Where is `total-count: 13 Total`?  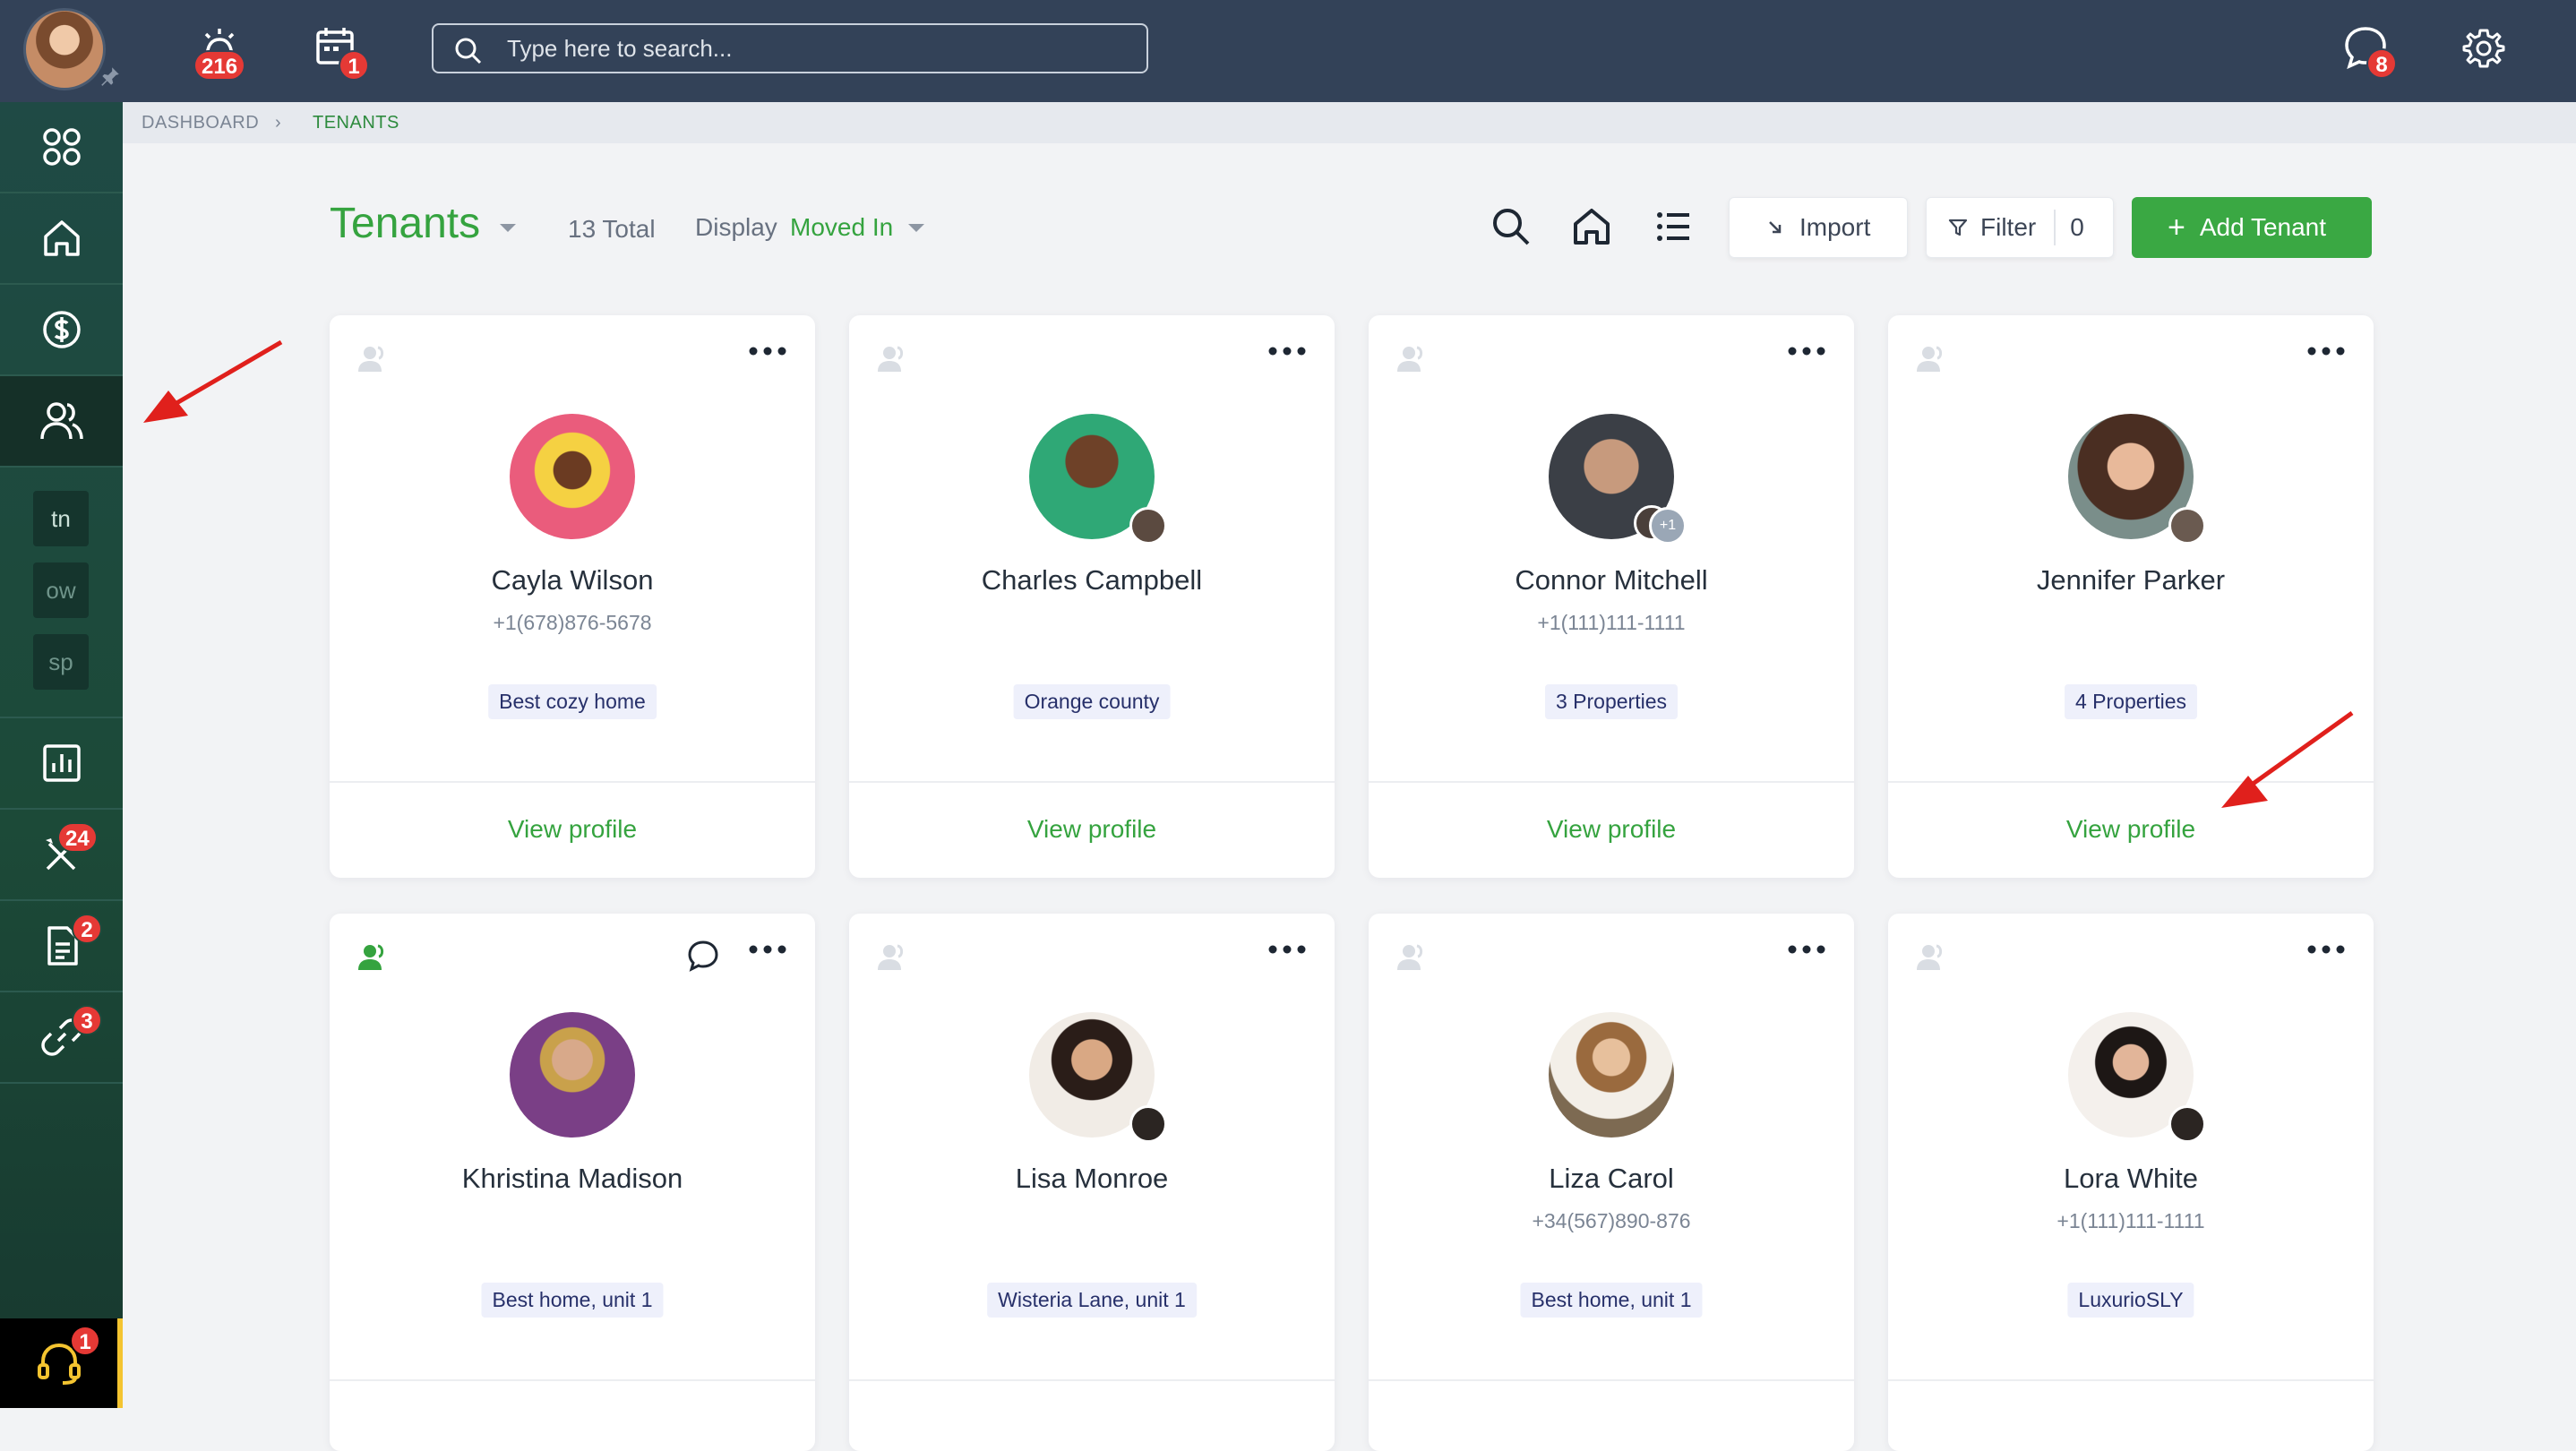 total-count: 13 Total is located at coordinates (612, 229).